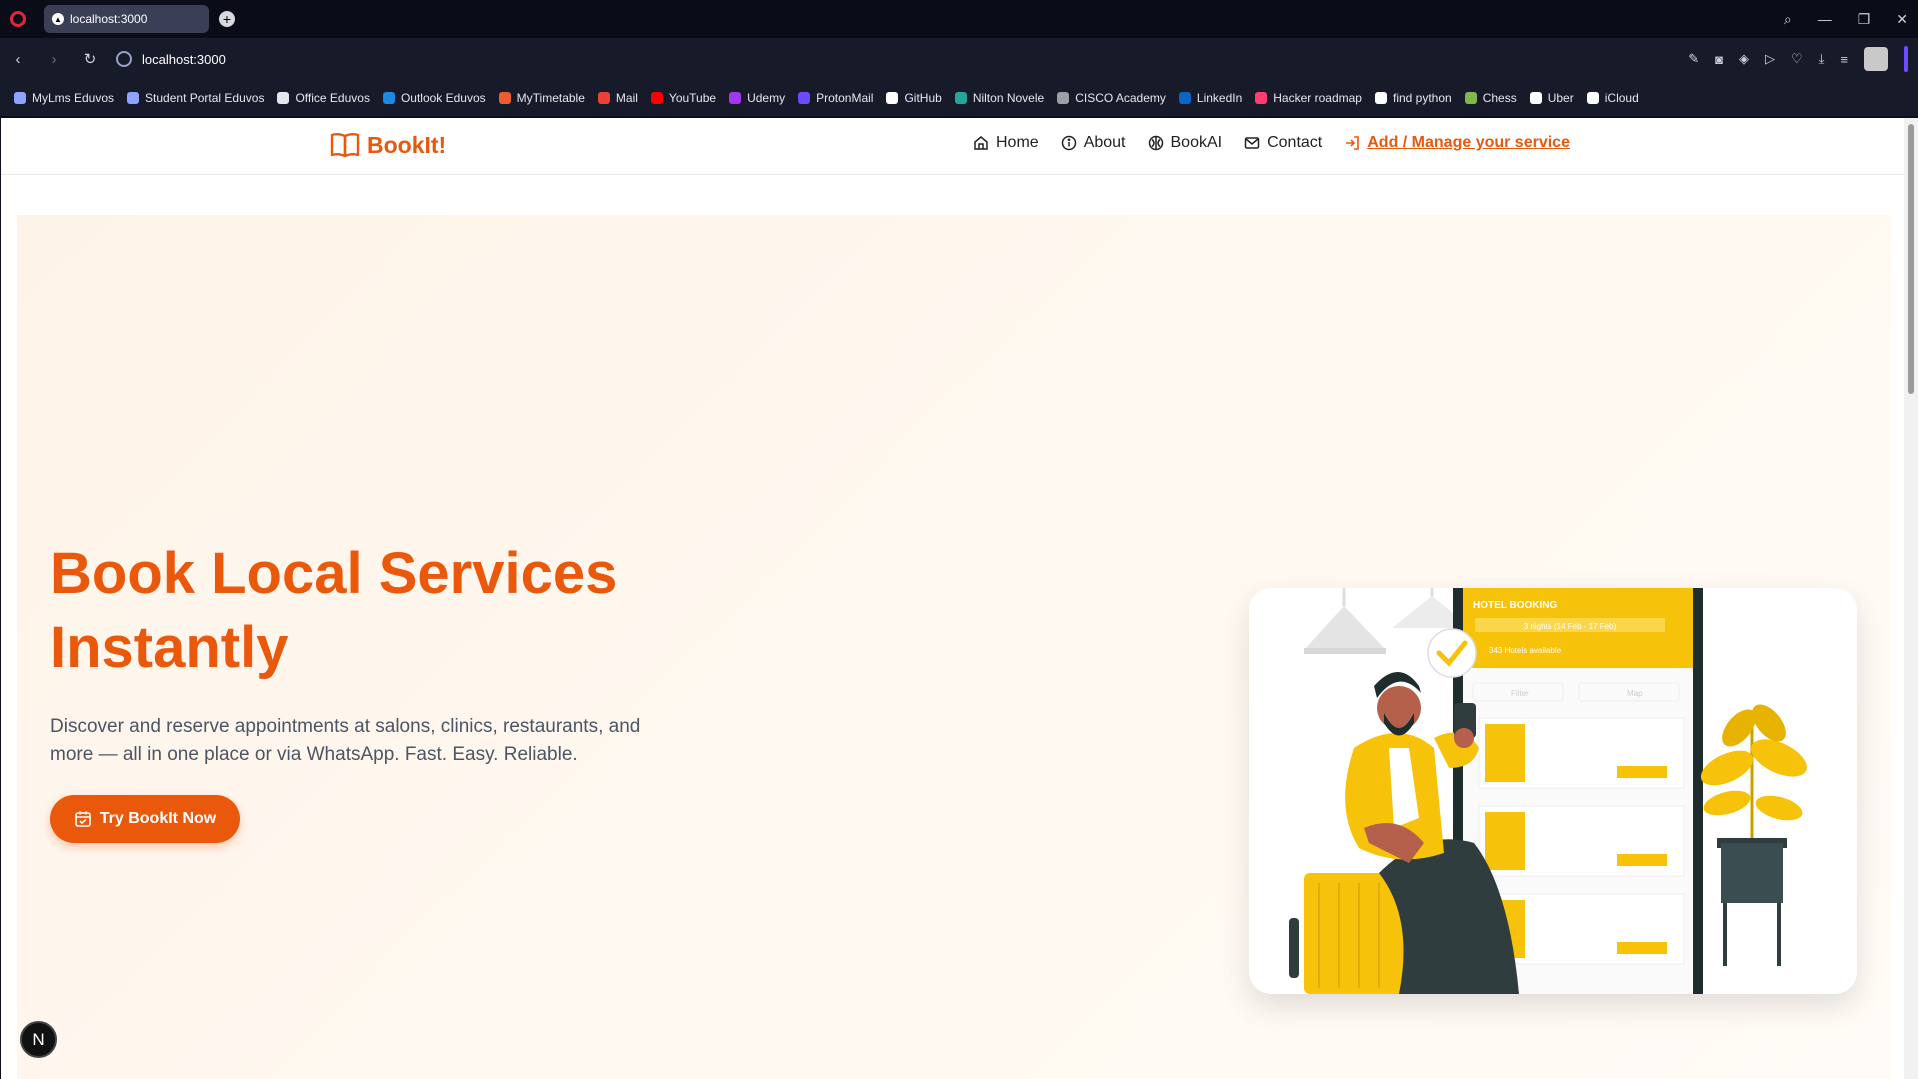 Image resolution: width=1918 pixels, height=1079 pixels. I want to click on bookmark-label: LinkedIn, so click(1219, 98).